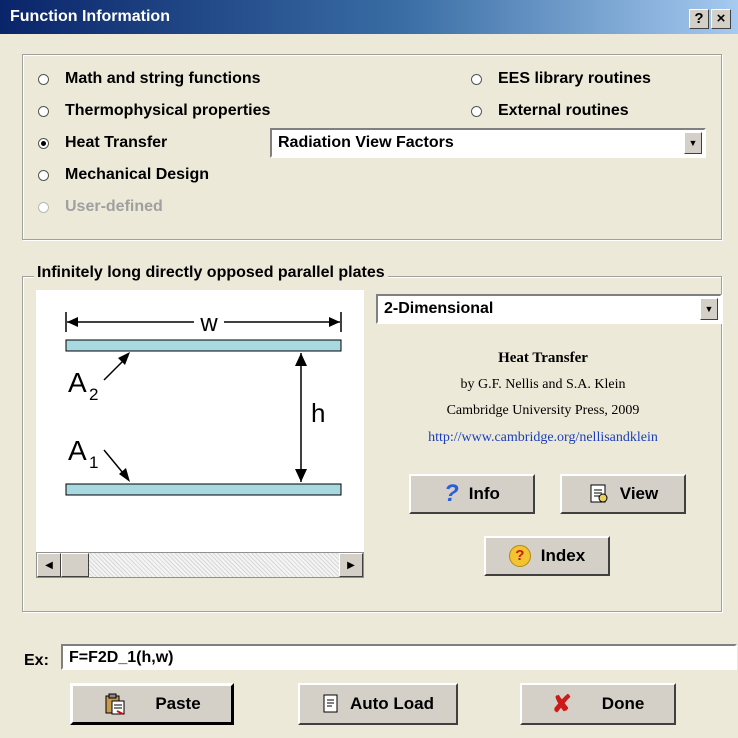 This screenshot has height=738, width=738. What do you see at coordinates (168, 110) in the screenshot?
I see `radio-label: Thermophysical properties` at bounding box center [168, 110].